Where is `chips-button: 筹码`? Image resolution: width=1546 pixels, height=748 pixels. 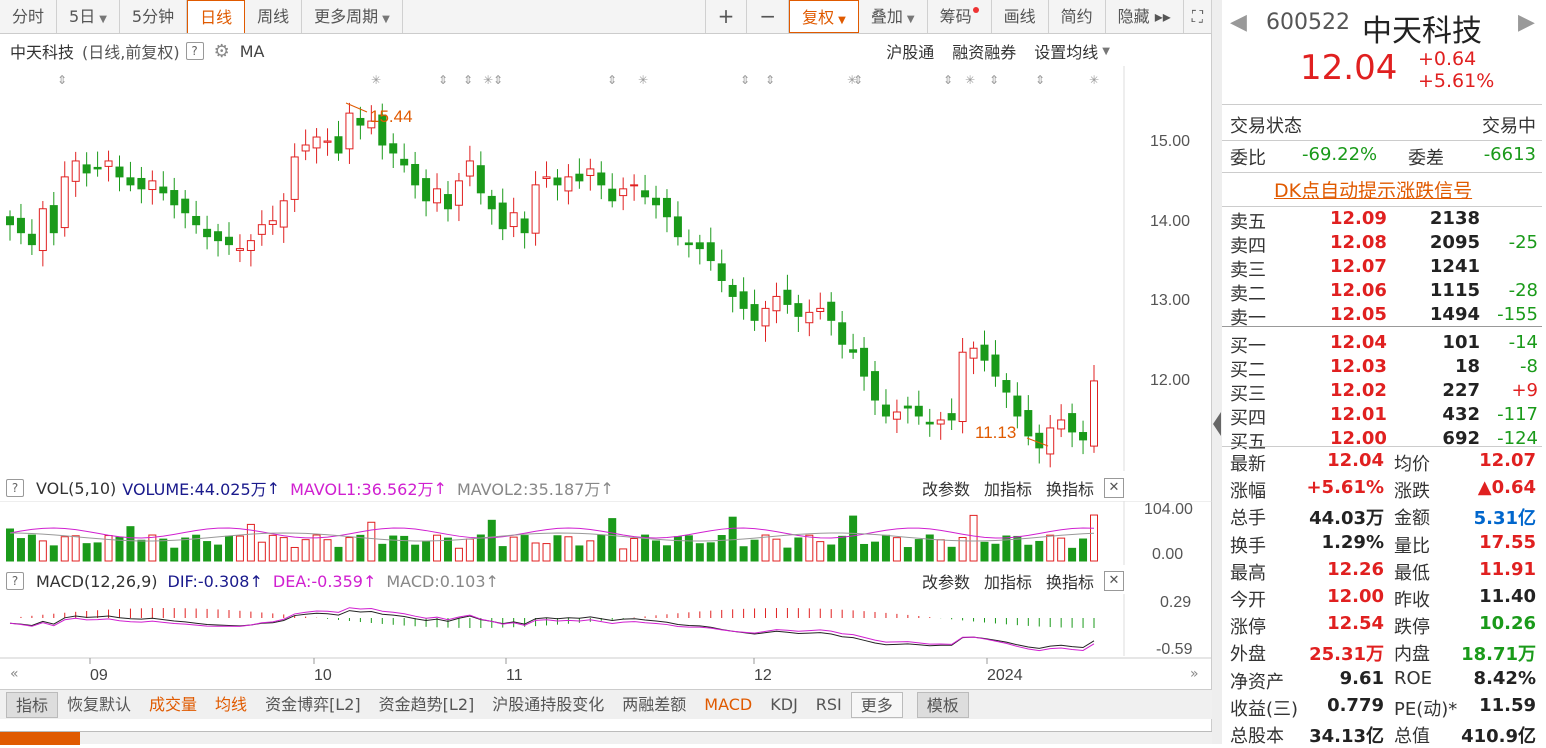
chips-button: 筹码 is located at coordinates (960, 16).